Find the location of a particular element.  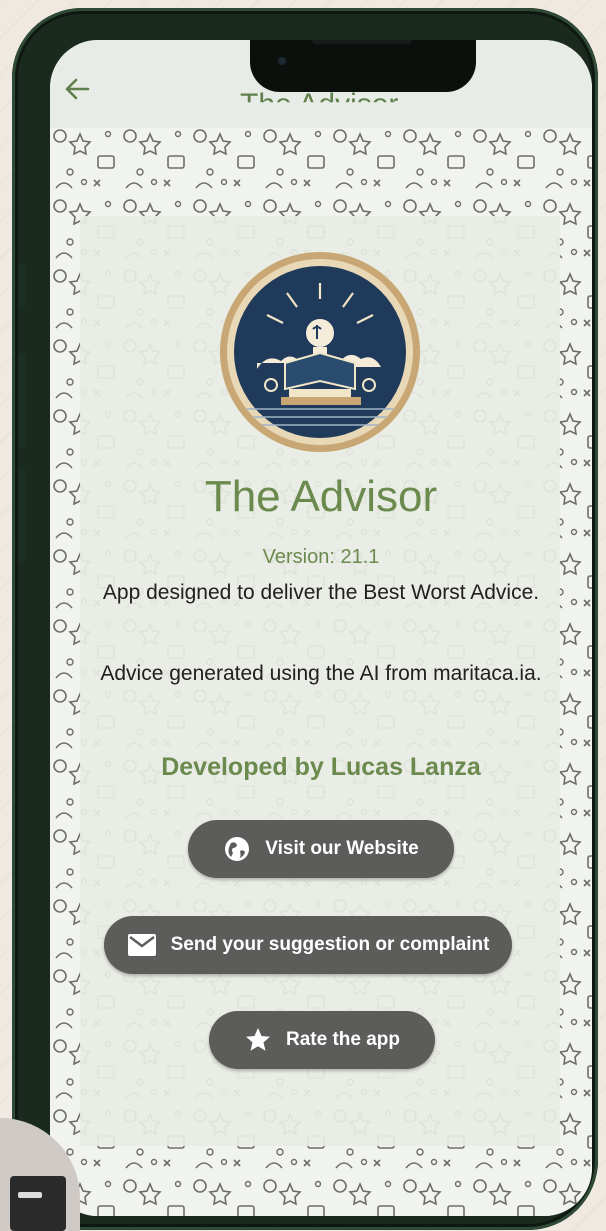

app-bar-title: The Advisor is located at coordinates (319, 104).